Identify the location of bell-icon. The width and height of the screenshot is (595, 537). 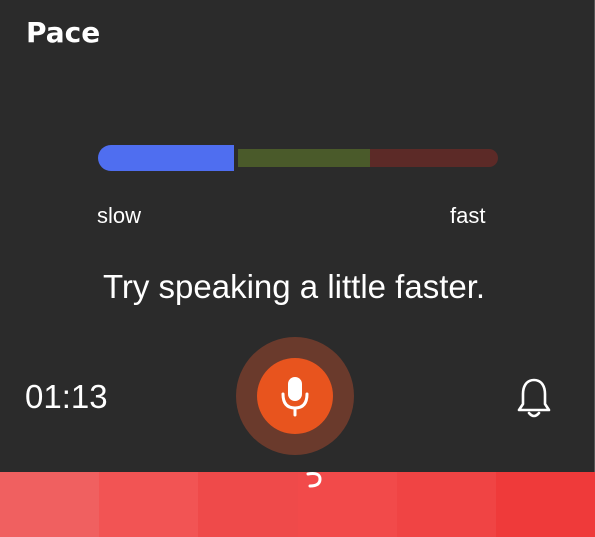
(534, 398).